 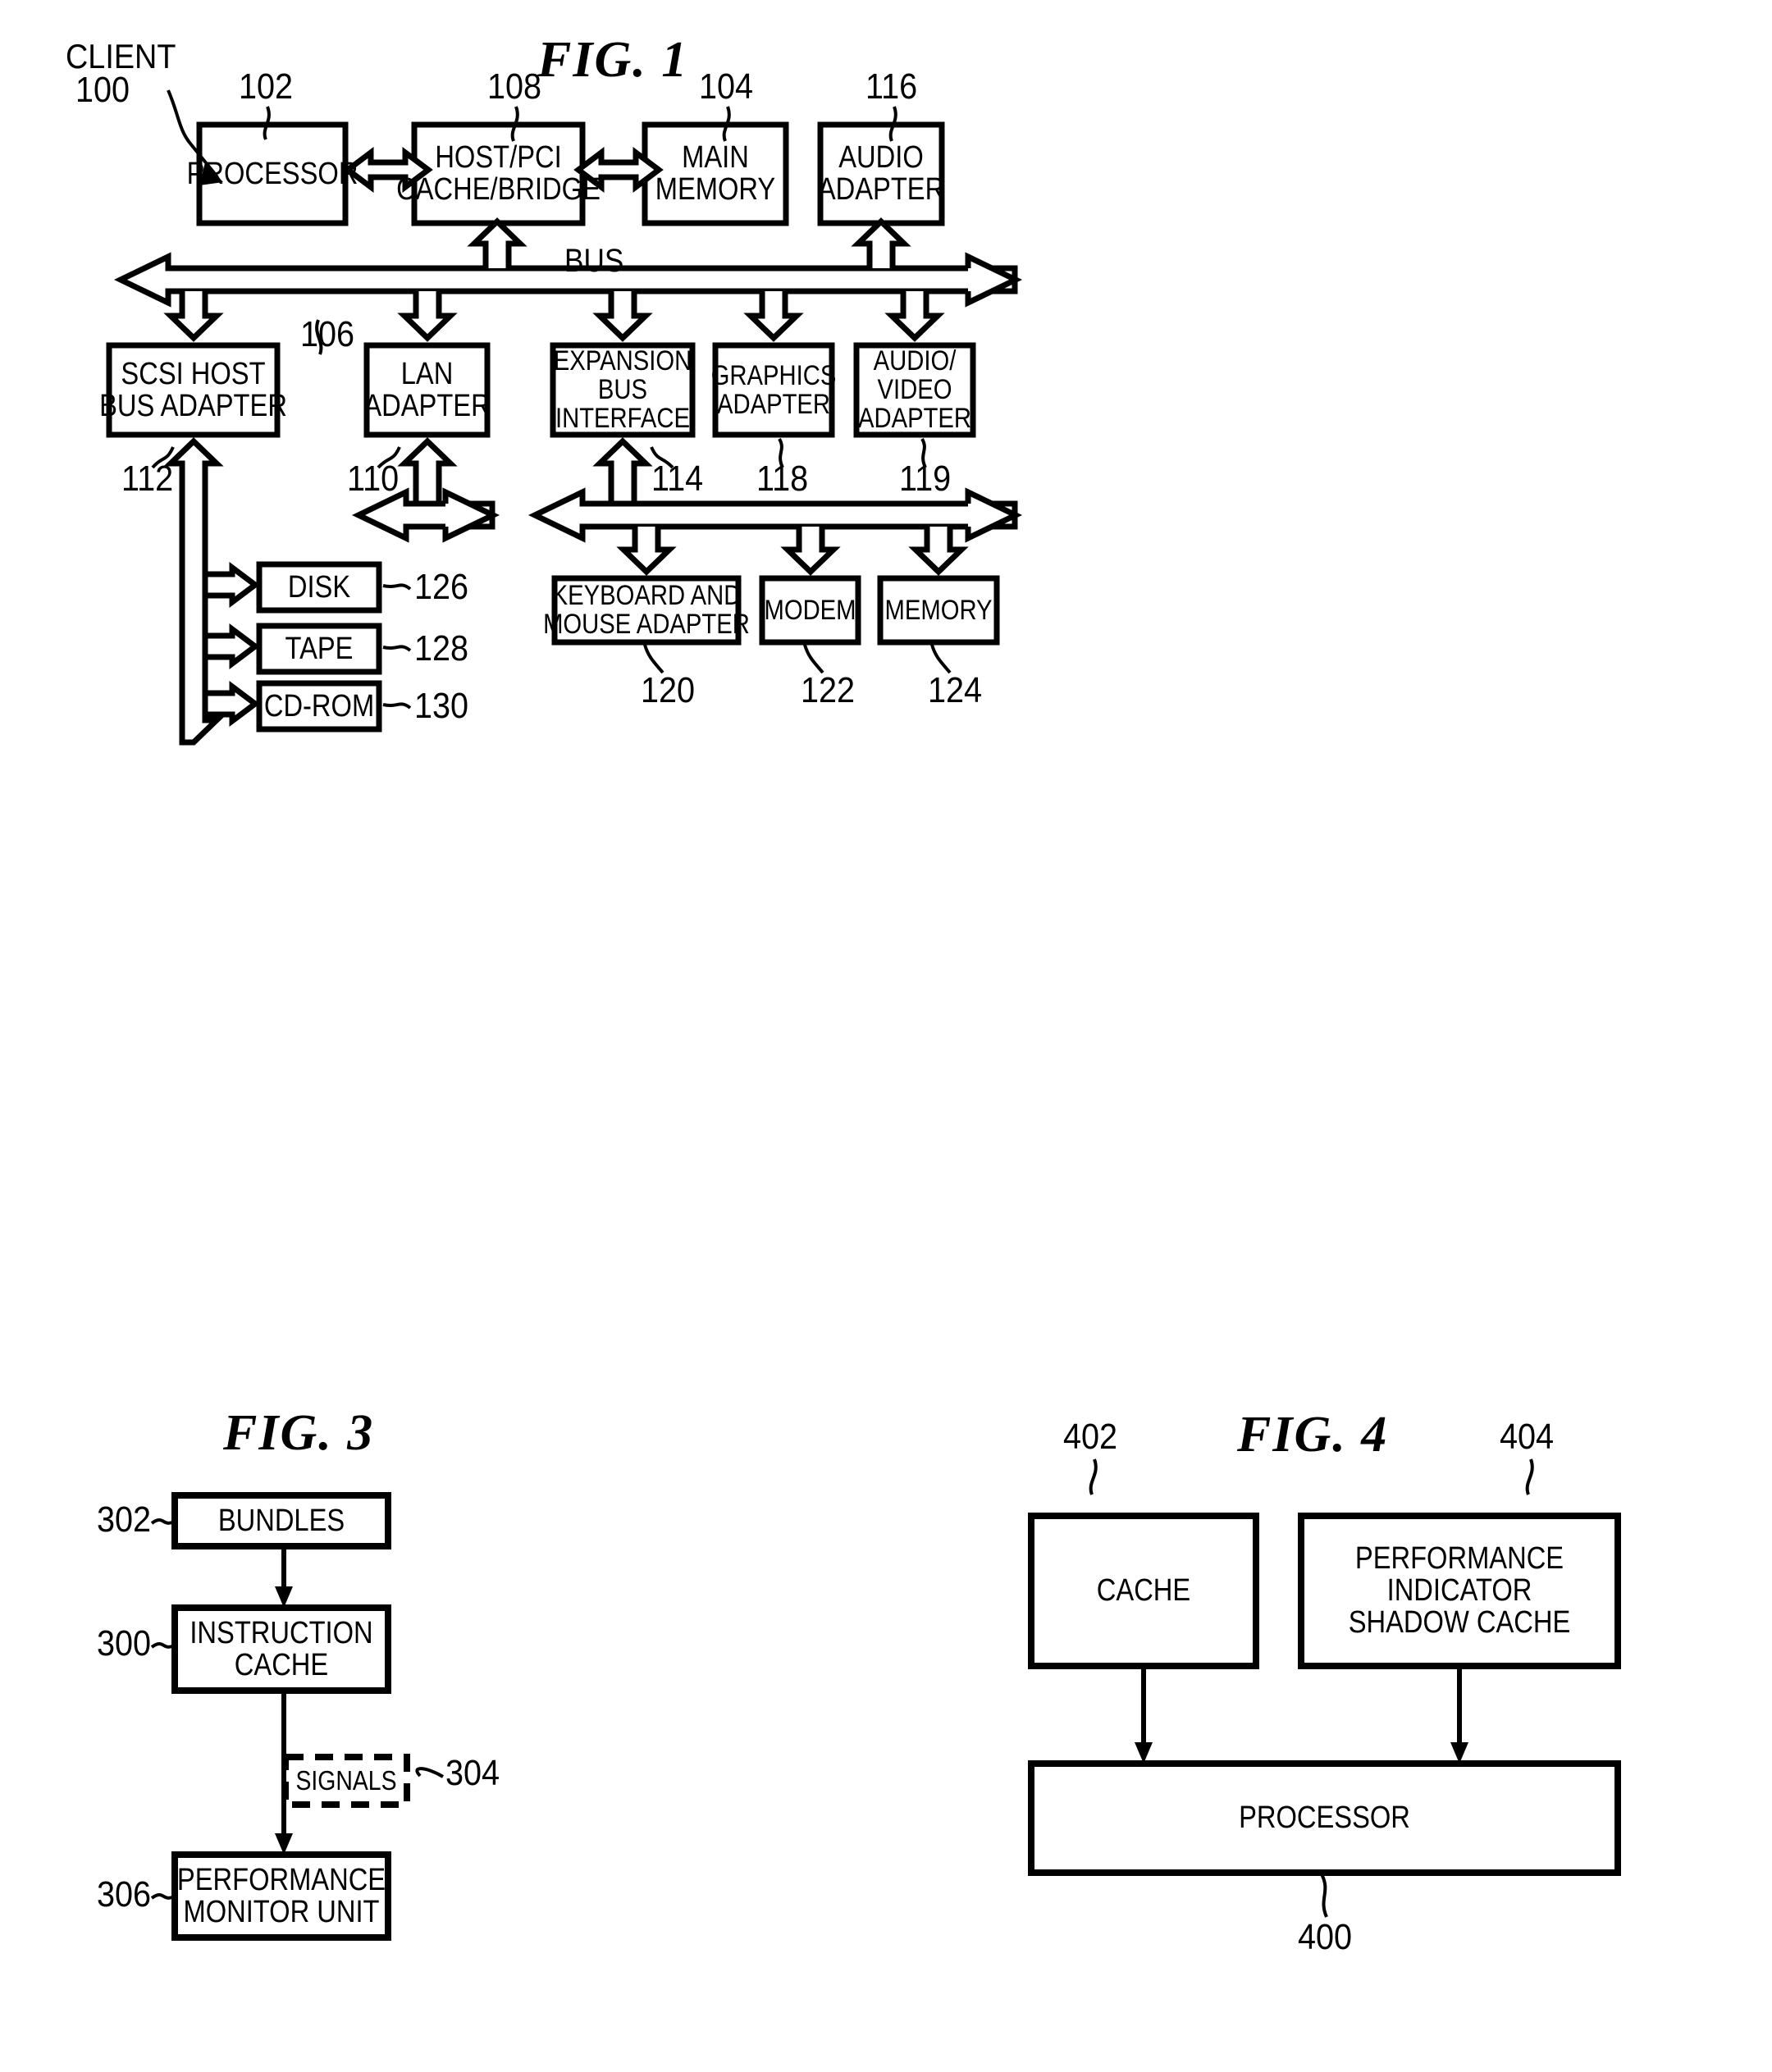 What do you see at coordinates (281, 1896) in the screenshot?
I see `label-pmu: PERFORMANCE MONITOR UNIT` at bounding box center [281, 1896].